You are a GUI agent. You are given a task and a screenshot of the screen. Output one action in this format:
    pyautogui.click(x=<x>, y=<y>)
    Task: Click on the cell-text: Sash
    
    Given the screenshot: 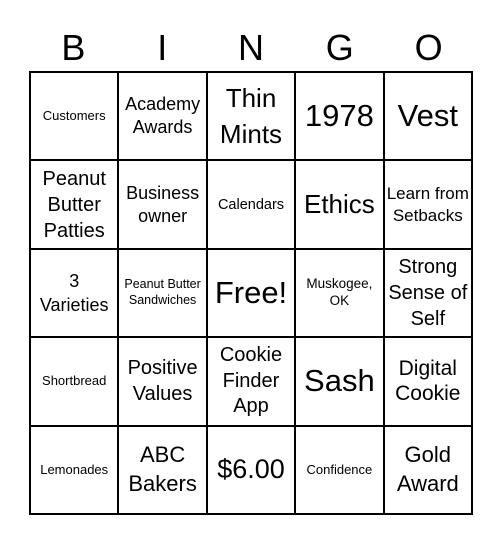 What is the action you would take?
    pyautogui.click(x=339, y=381)
    